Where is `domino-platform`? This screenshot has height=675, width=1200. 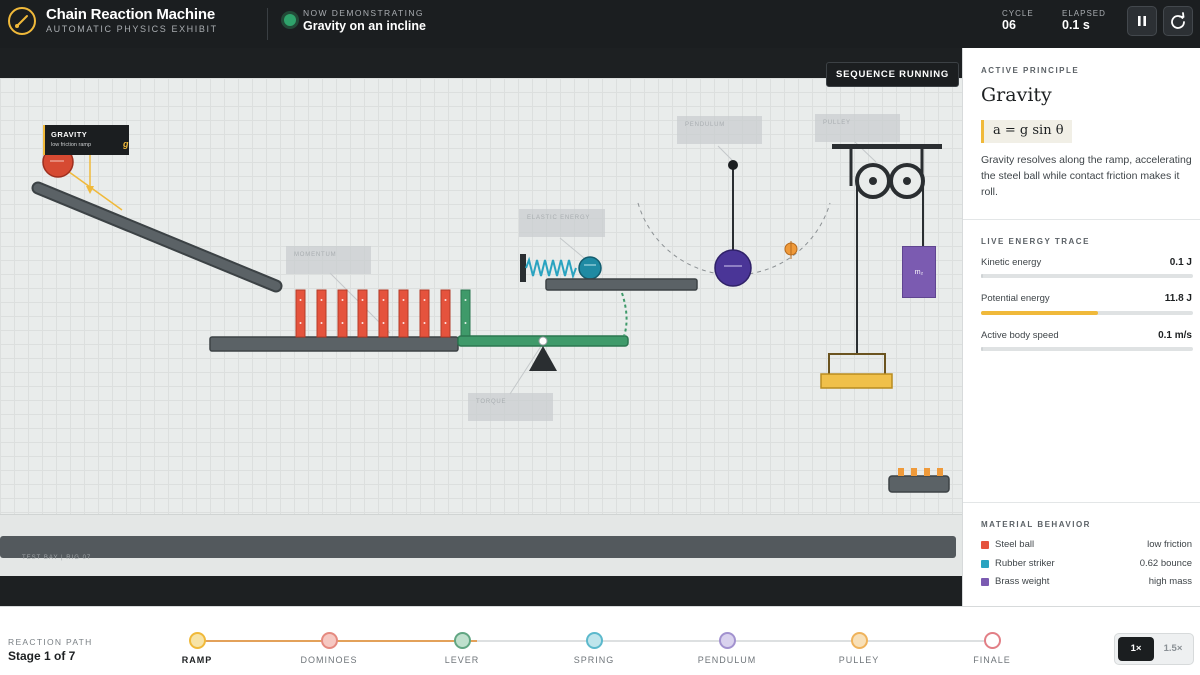 domino-platform is located at coordinates (334, 344).